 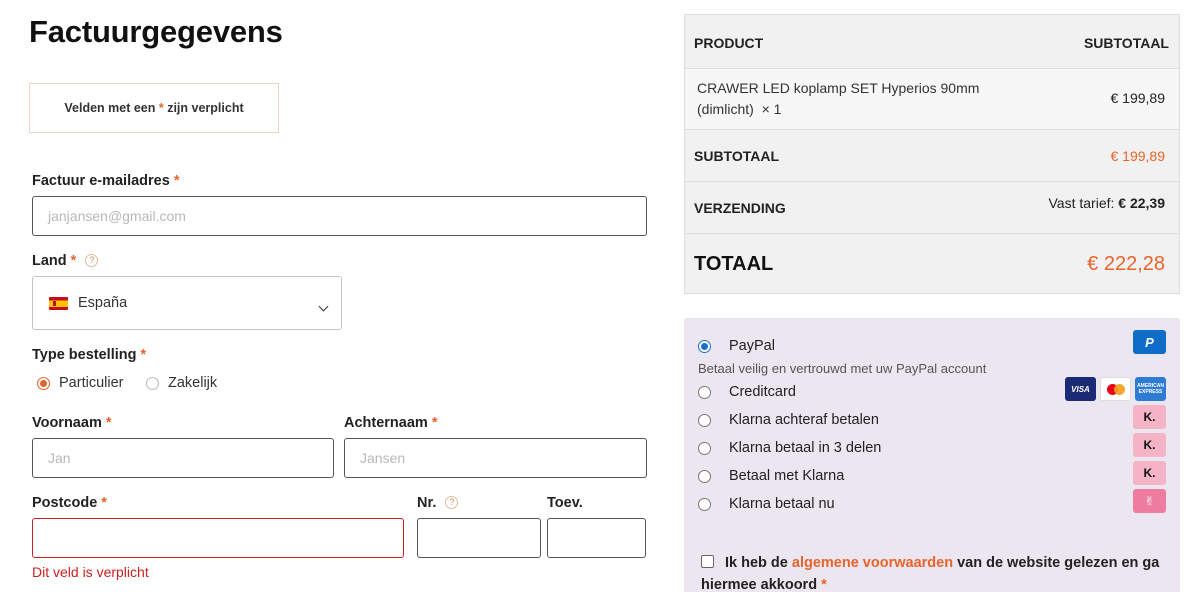 I want to click on radio-particulier: Particulier, so click(x=80, y=383).